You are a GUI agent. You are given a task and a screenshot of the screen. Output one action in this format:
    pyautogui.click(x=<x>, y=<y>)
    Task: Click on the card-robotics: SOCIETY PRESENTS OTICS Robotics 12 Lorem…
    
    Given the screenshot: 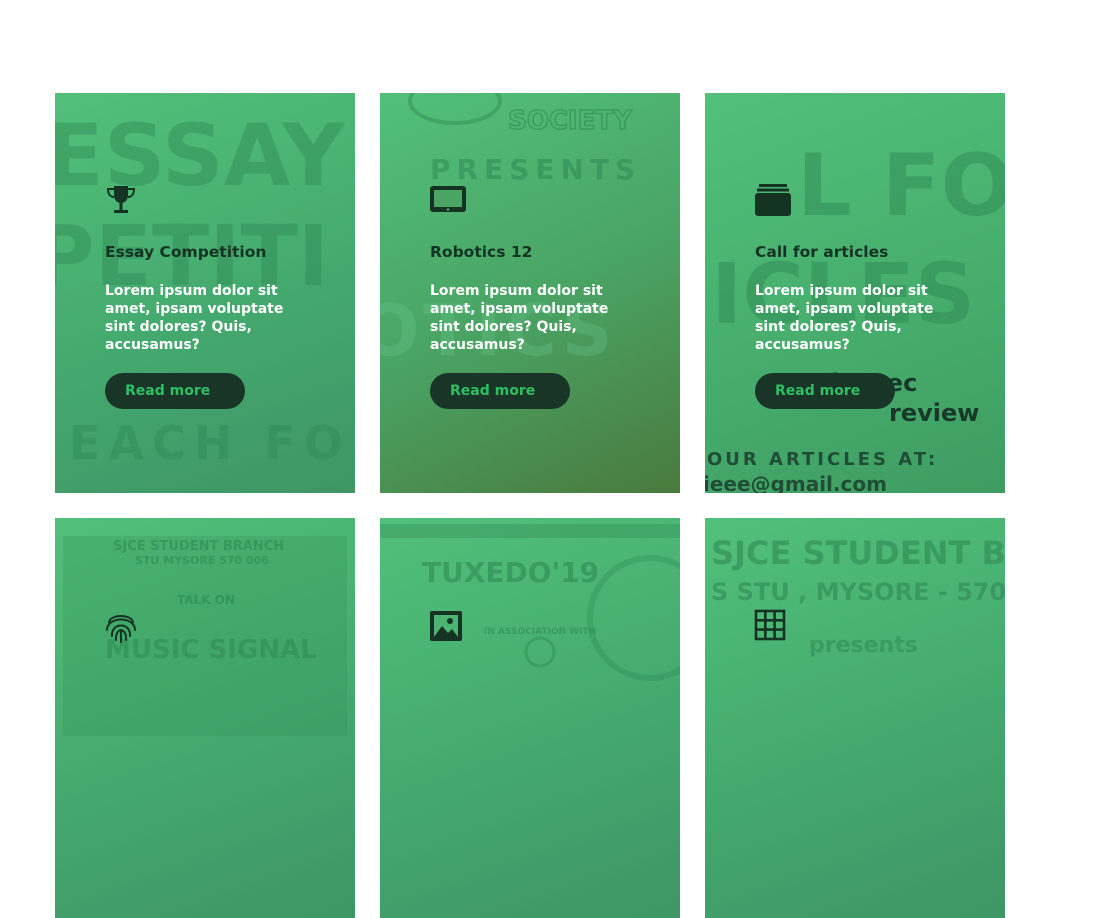 What is the action you would take?
    pyautogui.click(x=530, y=293)
    